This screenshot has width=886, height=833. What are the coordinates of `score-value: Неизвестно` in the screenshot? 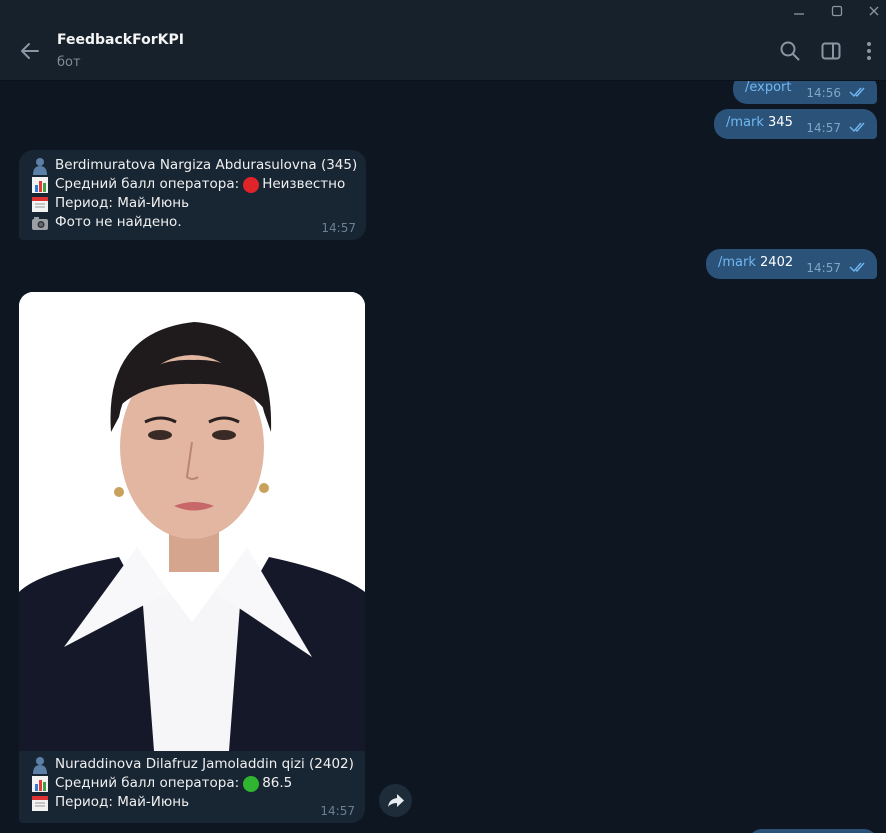 It's located at (304, 184).